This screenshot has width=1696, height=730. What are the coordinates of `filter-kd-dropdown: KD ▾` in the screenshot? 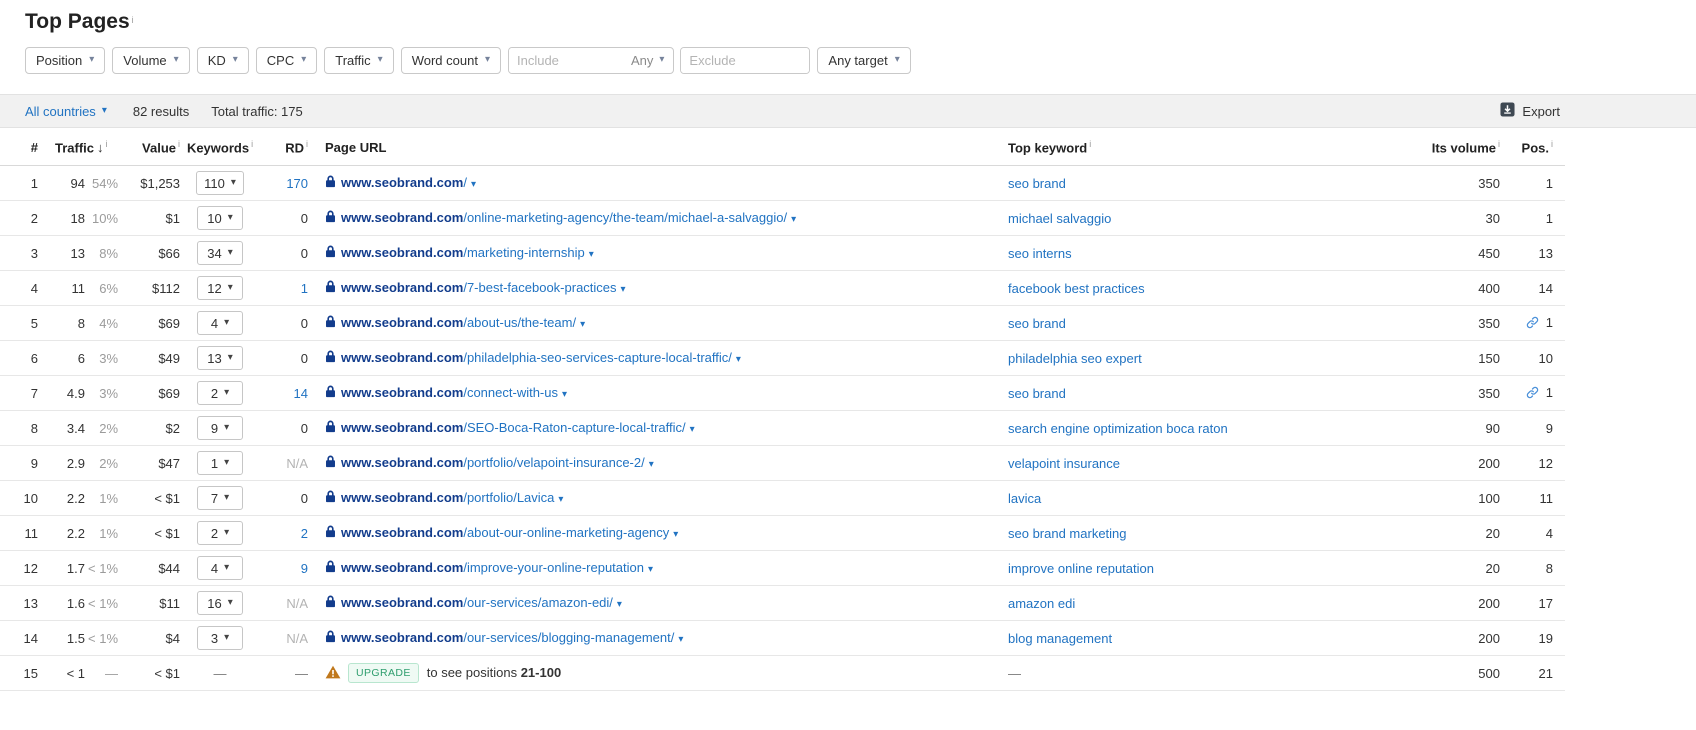 It's located at (222, 60).